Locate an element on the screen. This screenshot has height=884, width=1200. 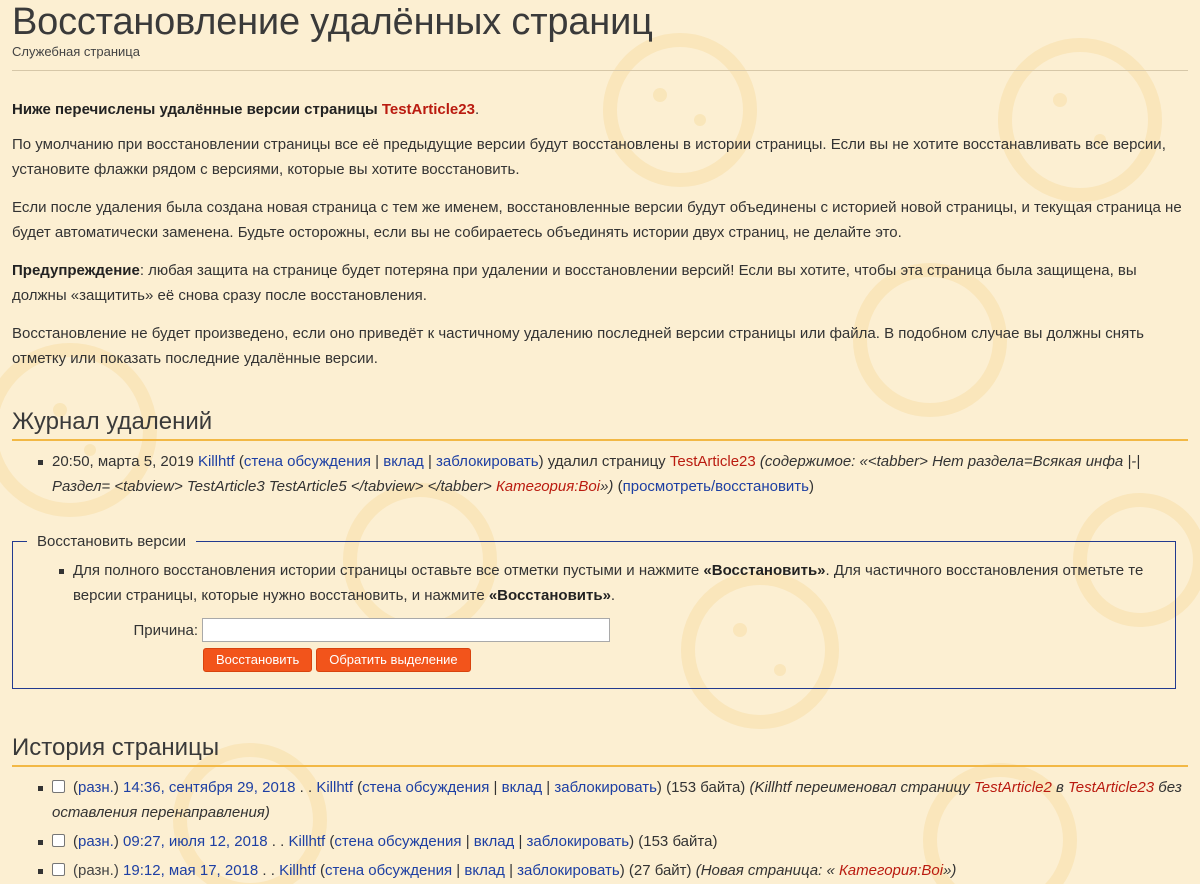
revision-size: (27 байт) is located at coordinates (660, 870).